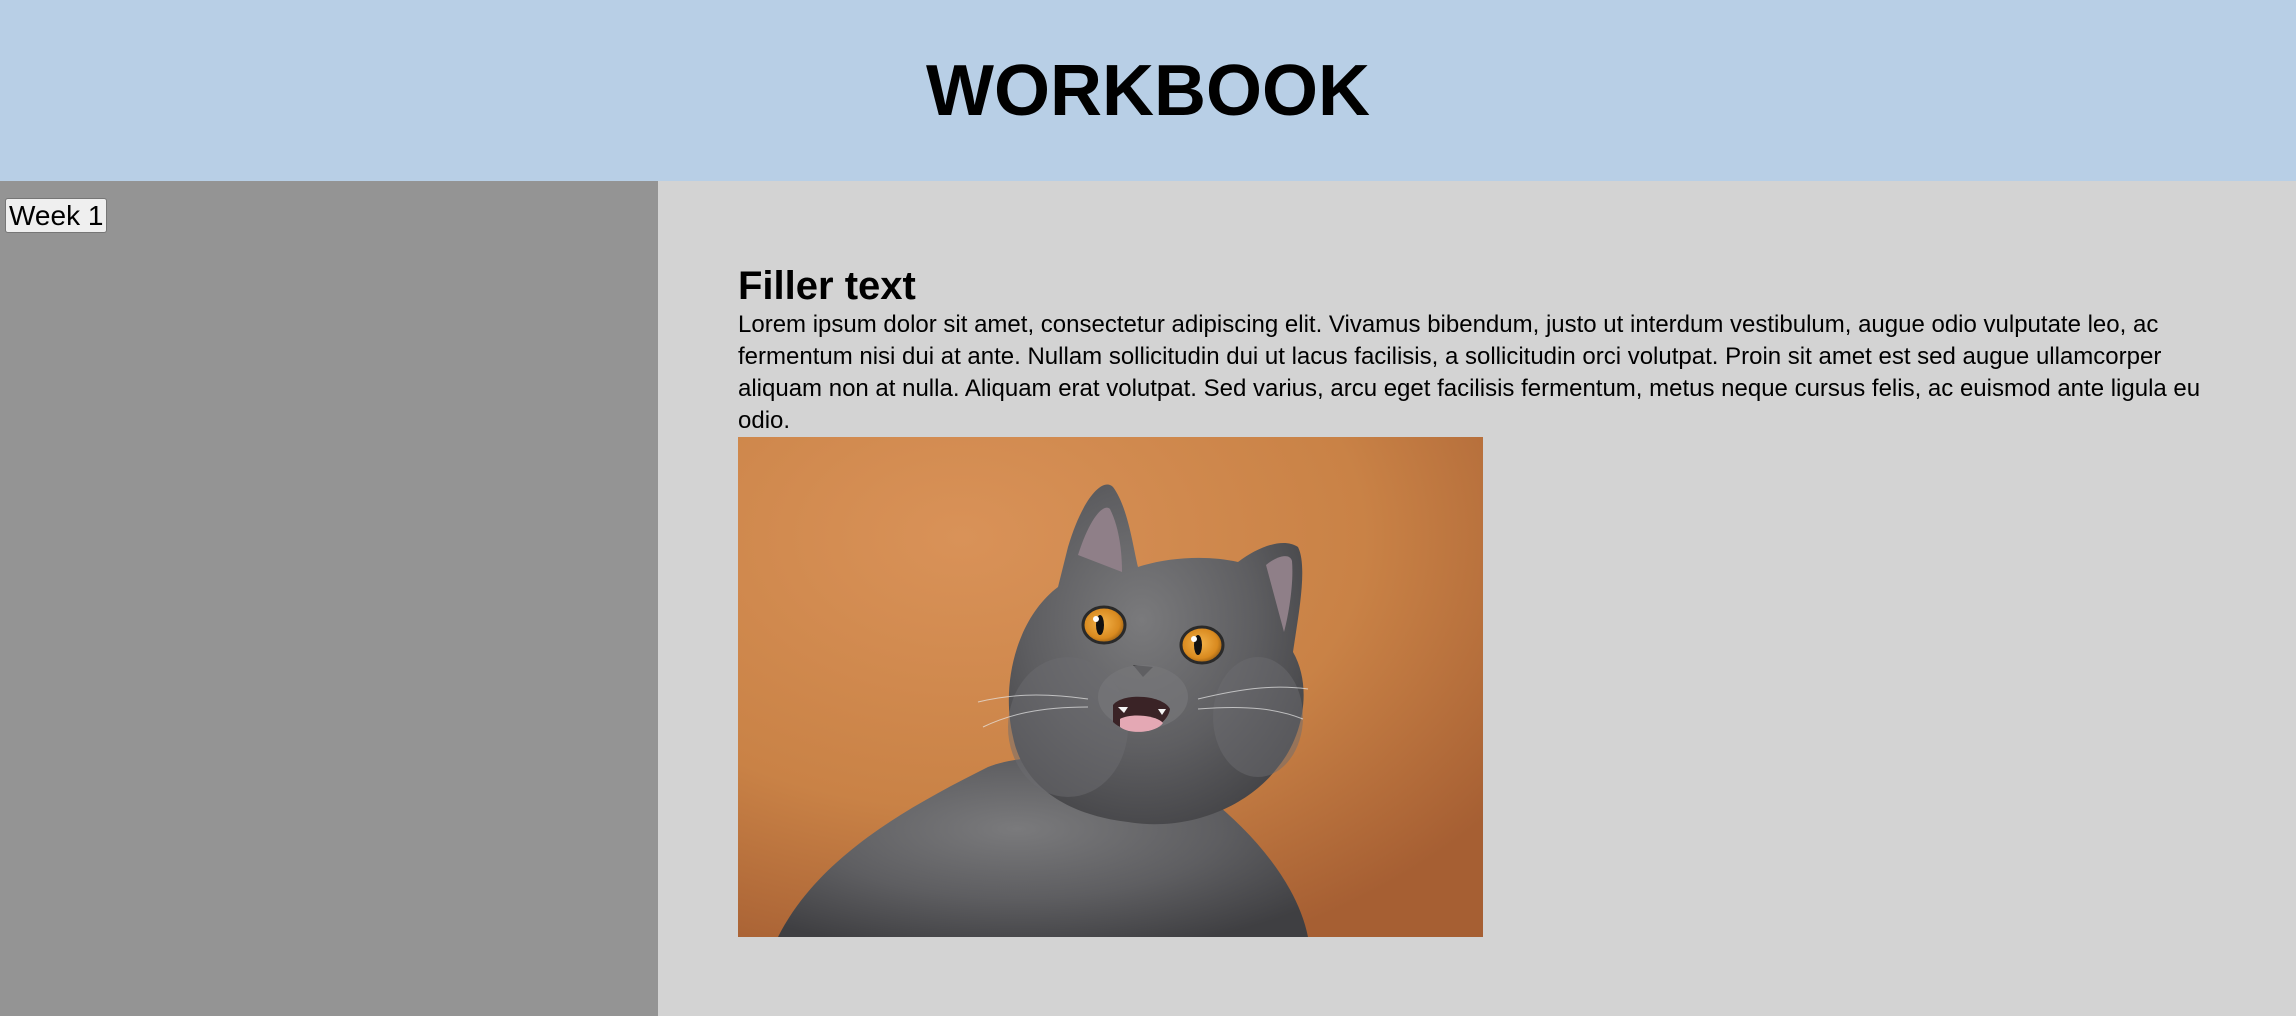 Image resolution: width=2296 pixels, height=1016 pixels. Describe the element at coordinates (827, 286) in the screenshot. I see `article-heading: Filler text` at that location.